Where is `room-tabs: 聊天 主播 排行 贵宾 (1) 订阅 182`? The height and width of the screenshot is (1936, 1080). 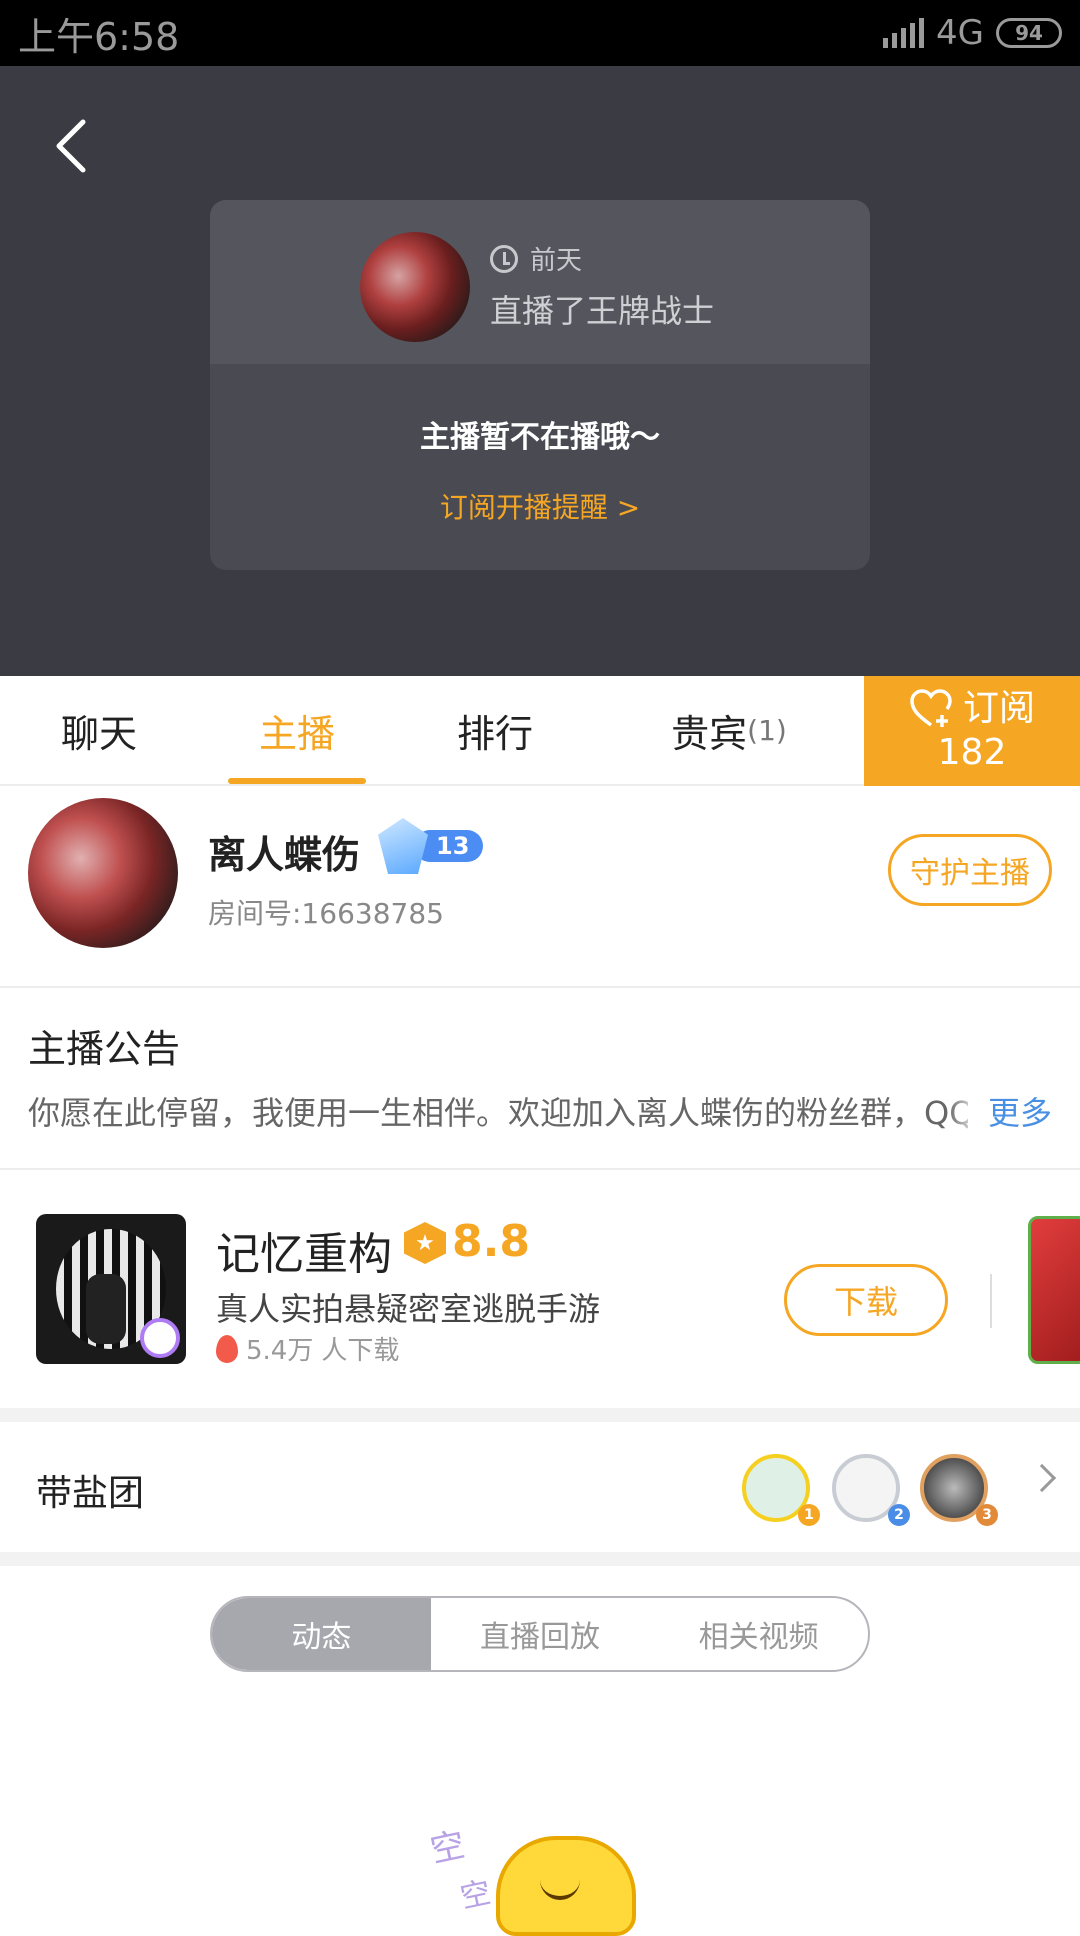 room-tabs: 聊天 主播 排行 贵宾 (1) 订阅 182 is located at coordinates (540, 731).